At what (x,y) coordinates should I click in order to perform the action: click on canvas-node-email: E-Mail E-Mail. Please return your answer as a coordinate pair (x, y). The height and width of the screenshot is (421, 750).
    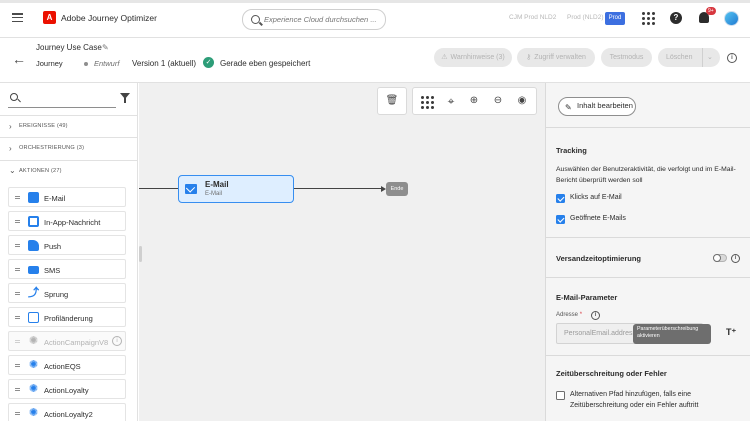
    Looking at the image, I should click on (236, 189).